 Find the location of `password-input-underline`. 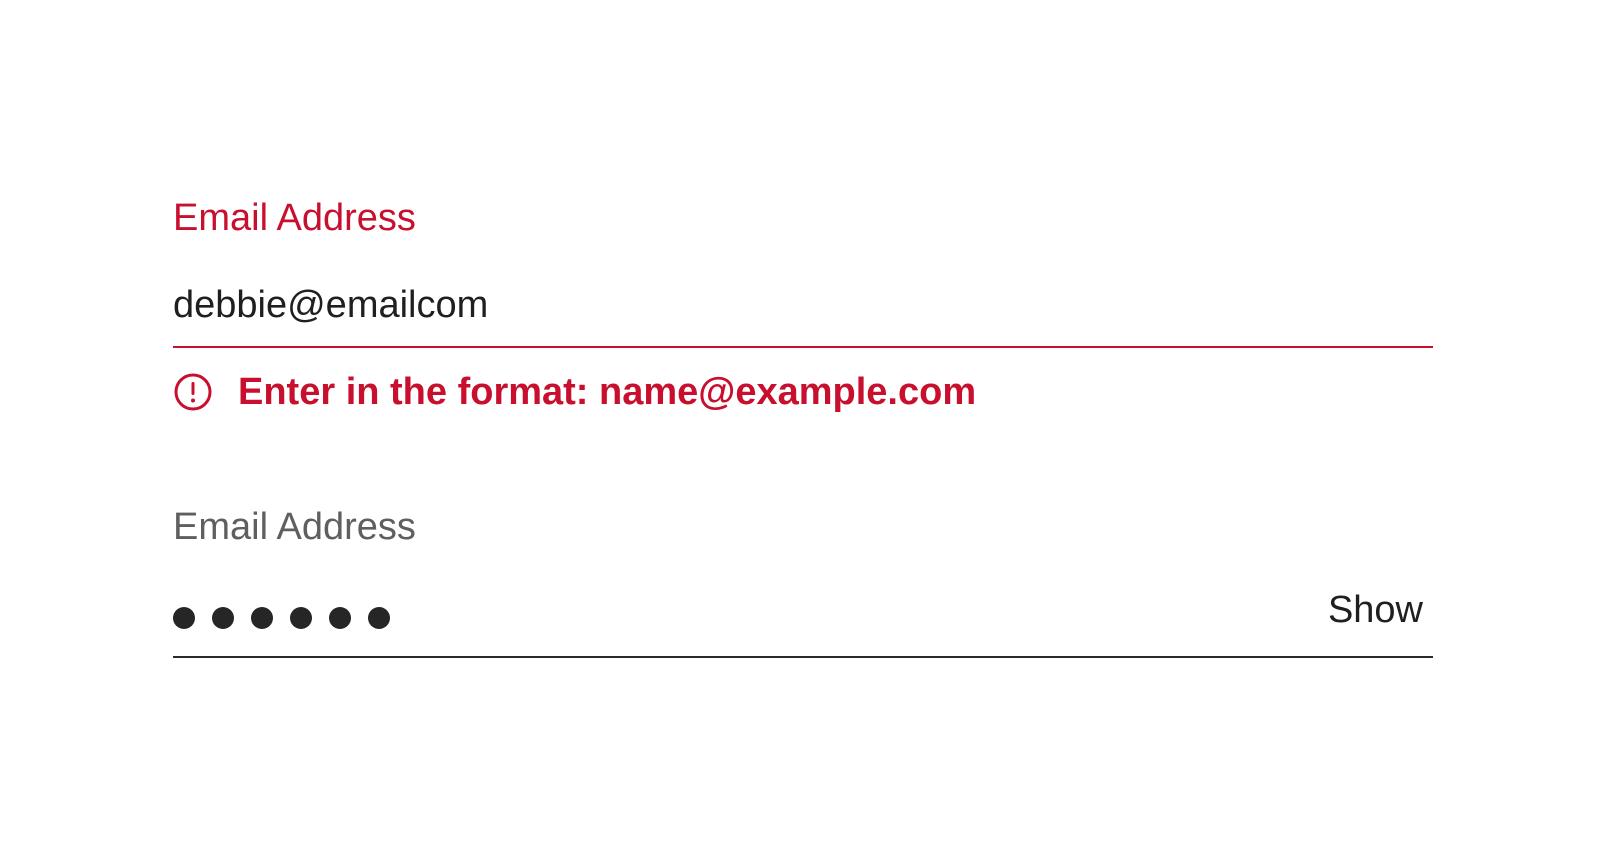

password-input-underline is located at coordinates (803, 657).